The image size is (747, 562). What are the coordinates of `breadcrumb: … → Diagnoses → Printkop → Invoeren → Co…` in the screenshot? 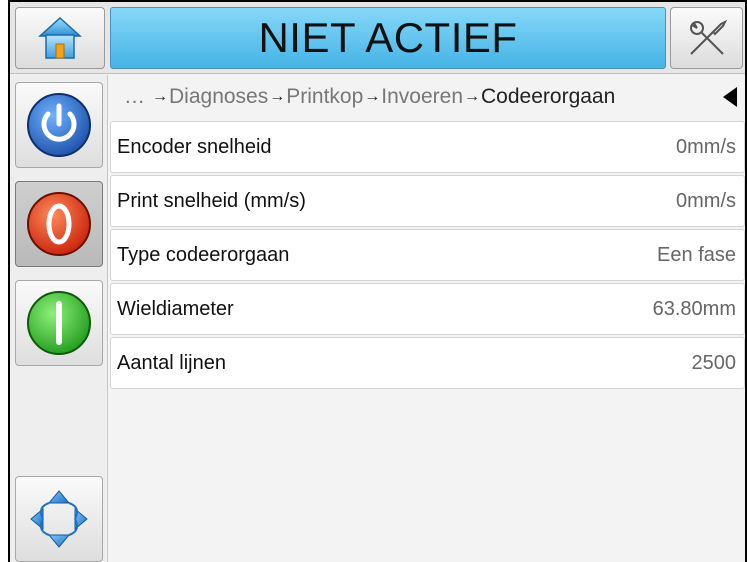 It's located at (427, 97).